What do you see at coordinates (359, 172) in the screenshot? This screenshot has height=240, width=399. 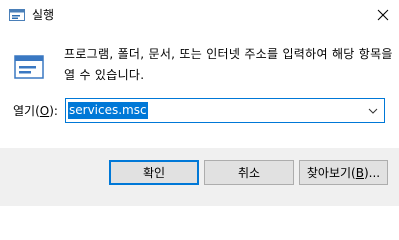 I see `browse-label-accel: B` at bounding box center [359, 172].